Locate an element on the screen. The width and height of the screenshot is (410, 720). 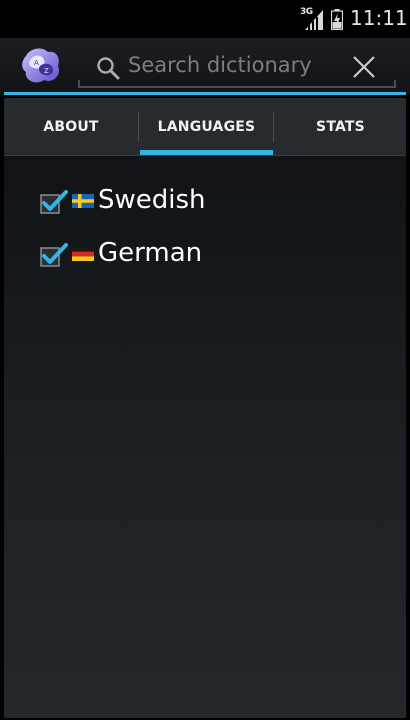
svg-text: Z is located at coordinates (46, 71).